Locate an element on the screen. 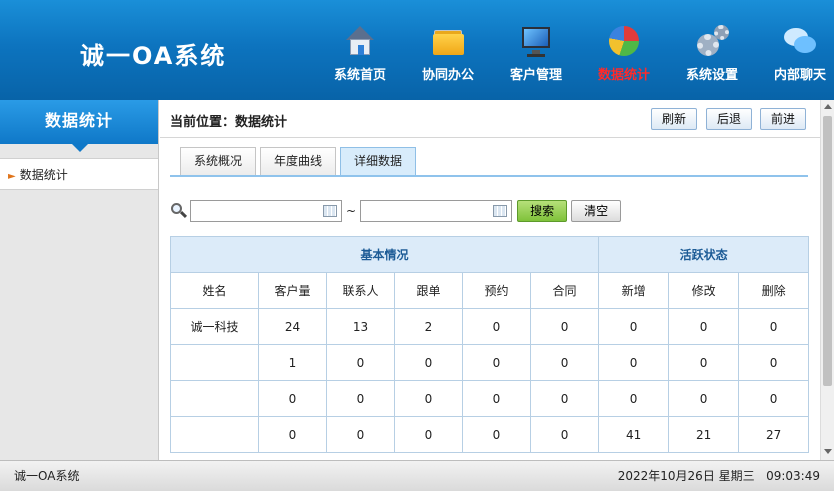 Image resolution: width=834 pixels, height=491 pixels. refresh-button: 刷新 is located at coordinates (674, 119).